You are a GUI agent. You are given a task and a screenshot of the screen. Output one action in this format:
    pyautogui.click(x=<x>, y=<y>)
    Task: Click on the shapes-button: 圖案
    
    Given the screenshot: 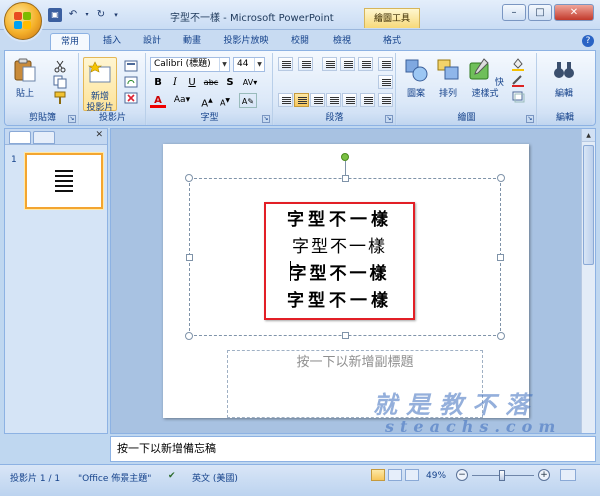 What is the action you would take?
    pyautogui.click(x=416, y=78)
    